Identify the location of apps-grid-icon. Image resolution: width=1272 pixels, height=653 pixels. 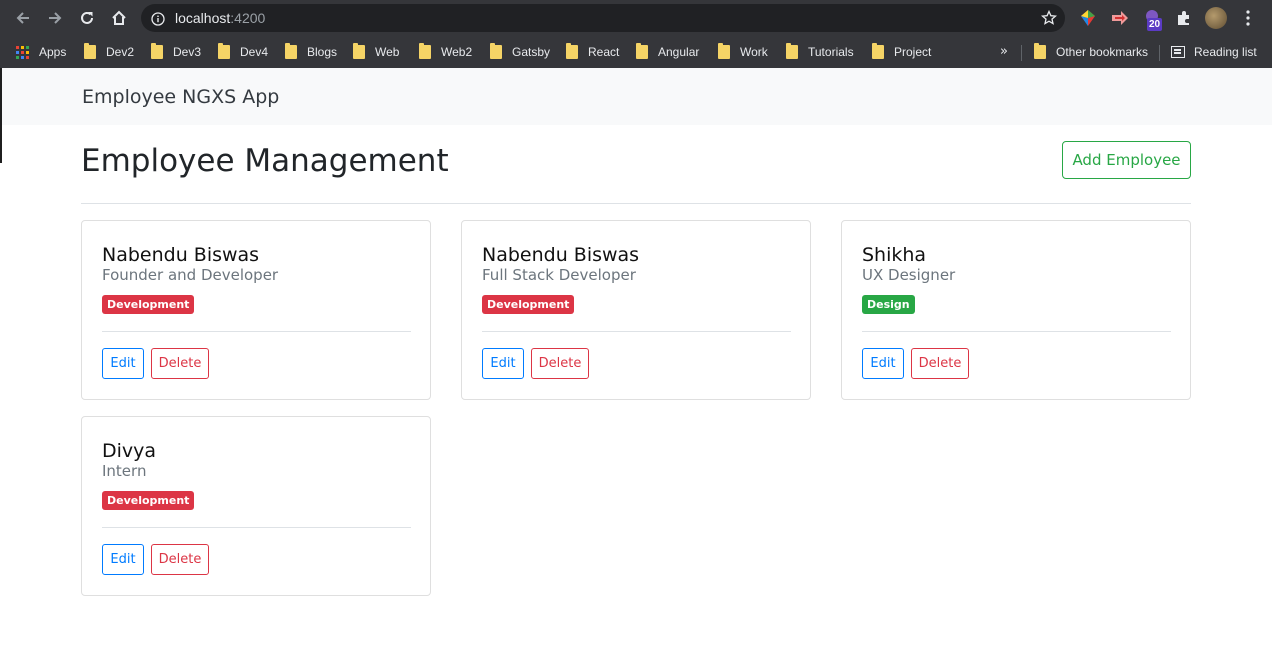
(22, 52).